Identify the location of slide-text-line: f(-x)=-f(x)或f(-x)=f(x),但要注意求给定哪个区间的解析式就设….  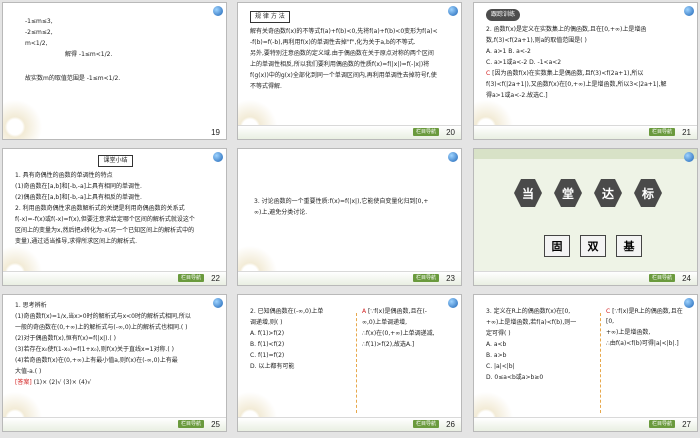
(105, 219).